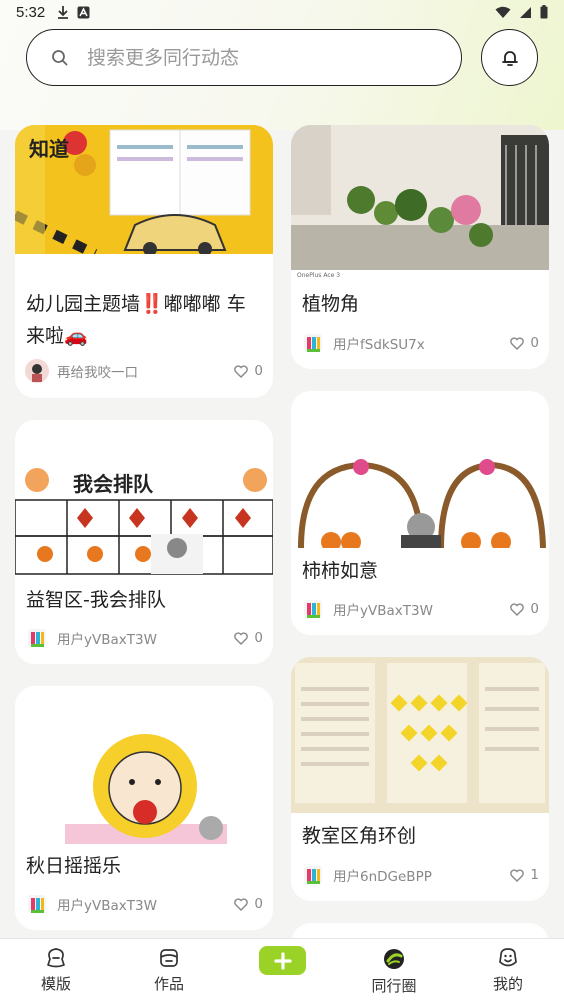  I want to click on post-card: OnePlus Ace 3 植物角 用户fSdkSU7x 0, so click(420, 247).